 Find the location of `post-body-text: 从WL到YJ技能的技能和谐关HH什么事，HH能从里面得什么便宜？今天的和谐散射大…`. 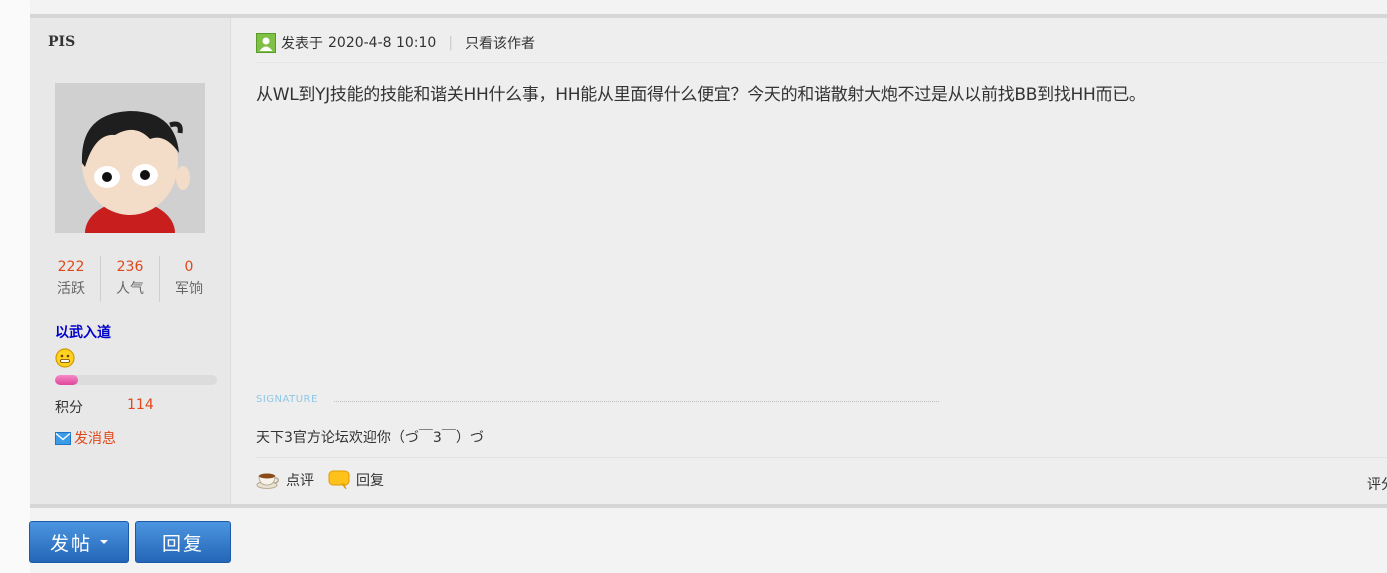

post-body-text: 从WL到YJ技能的技能和谐关HH什么事，HH能从里面得什么便宜？今天的和谐散射大… is located at coordinates (701, 95).